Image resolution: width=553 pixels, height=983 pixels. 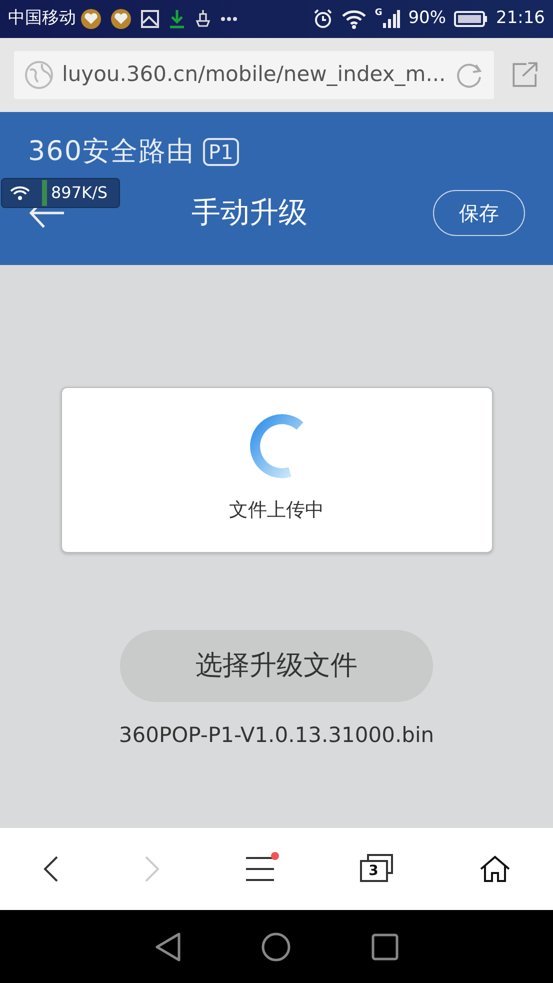 What do you see at coordinates (229, 19) in the screenshot?
I see `more-icon` at bounding box center [229, 19].